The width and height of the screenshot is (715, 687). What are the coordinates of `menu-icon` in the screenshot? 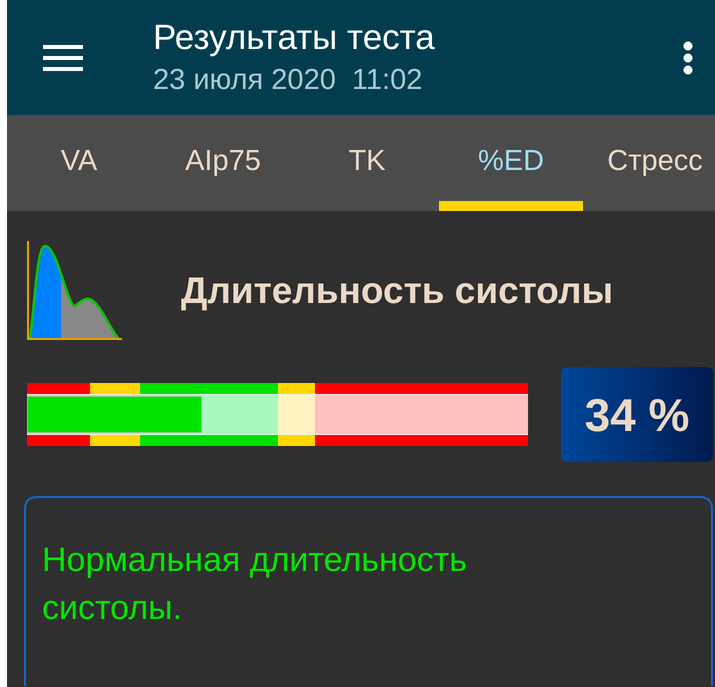 It's located at (63, 58).